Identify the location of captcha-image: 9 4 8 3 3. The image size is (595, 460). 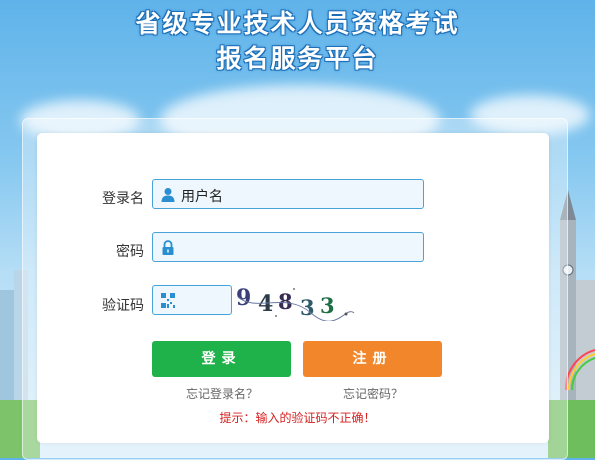
(296, 302).